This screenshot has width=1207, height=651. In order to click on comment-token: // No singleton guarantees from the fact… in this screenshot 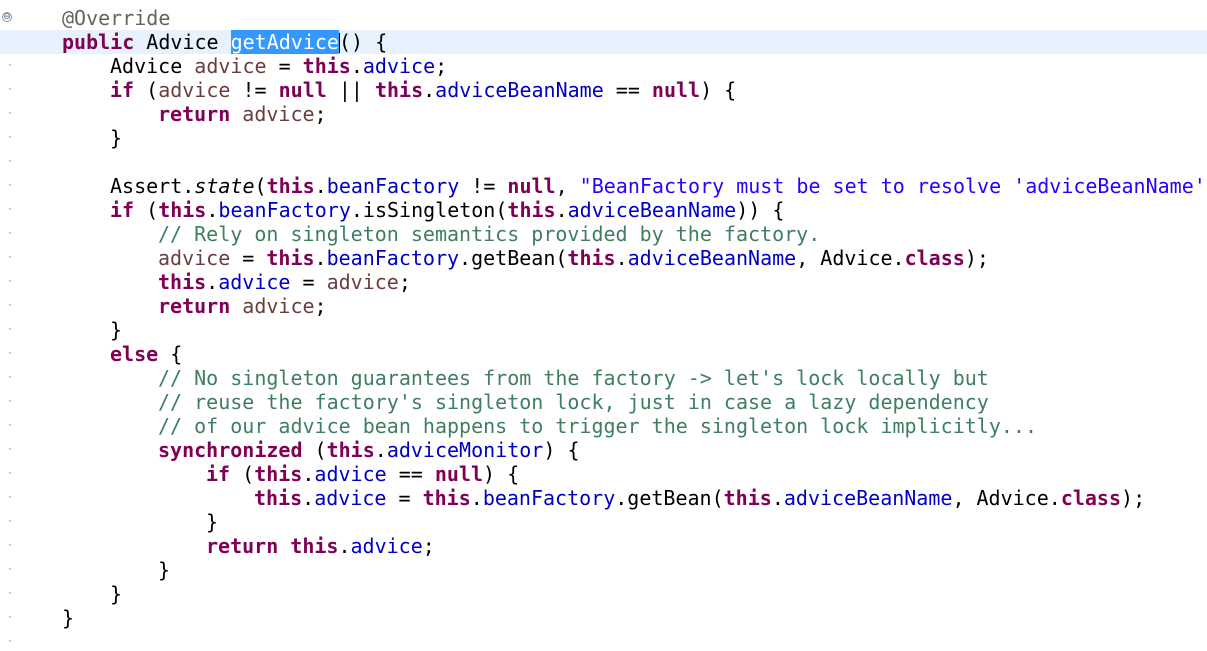, I will do `click(573, 378)`.